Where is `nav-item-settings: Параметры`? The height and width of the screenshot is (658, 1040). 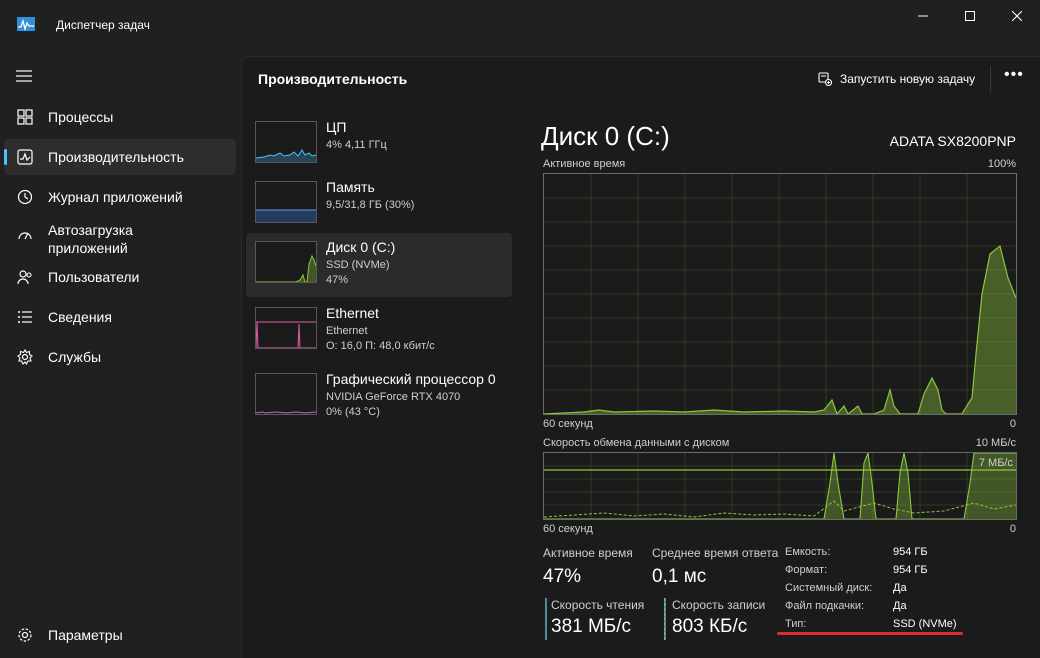 nav-item-settings: Параметры is located at coordinates (120, 635).